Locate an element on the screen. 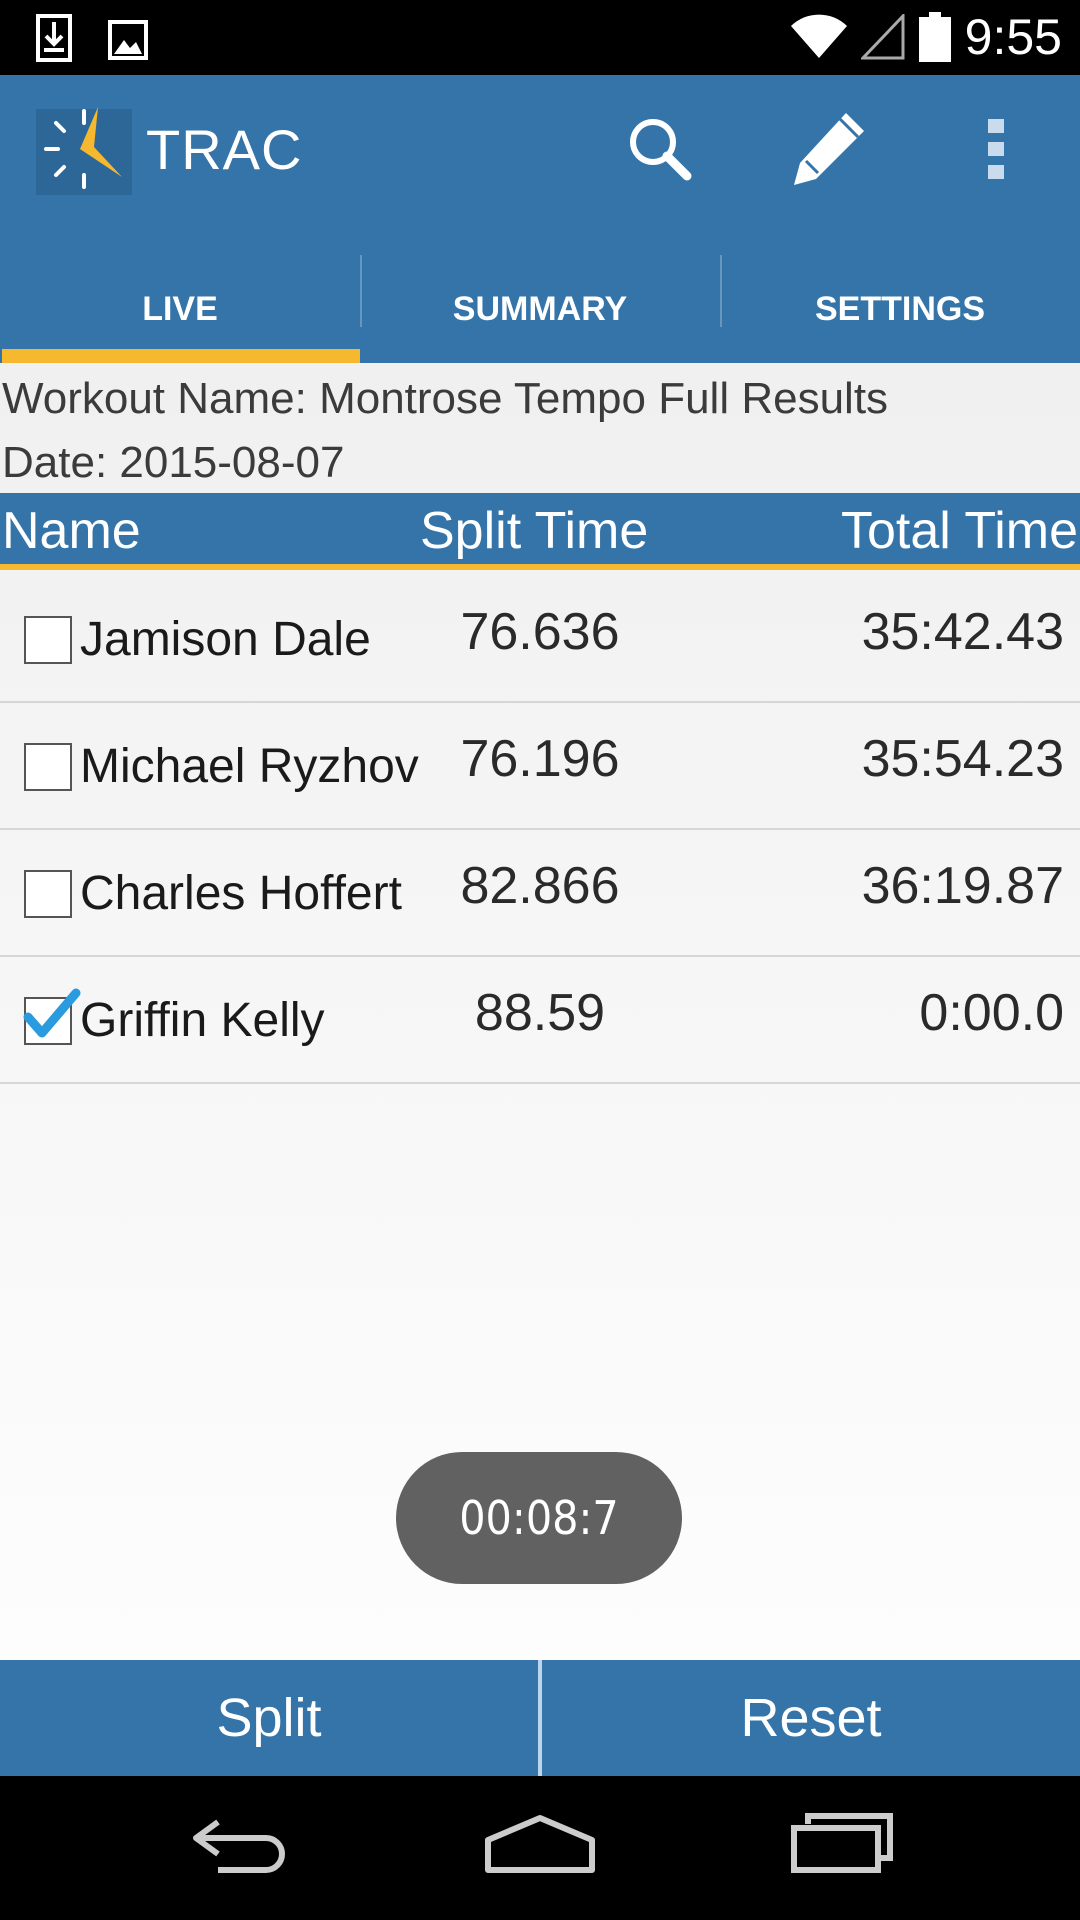 The height and width of the screenshot is (1920, 1080). tab-live: LIVE is located at coordinates (180, 309).